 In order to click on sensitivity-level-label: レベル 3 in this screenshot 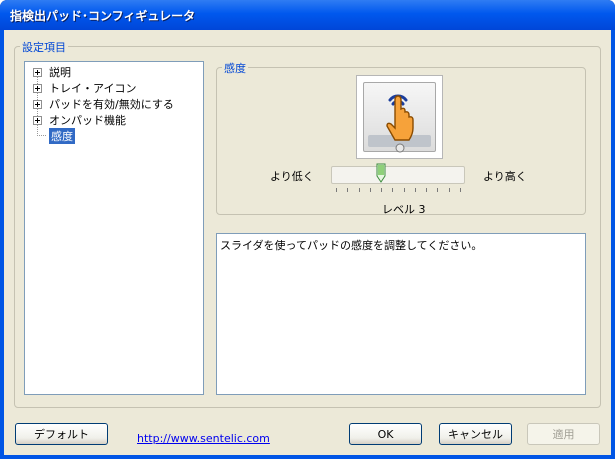, I will do `click(404, 209)`.